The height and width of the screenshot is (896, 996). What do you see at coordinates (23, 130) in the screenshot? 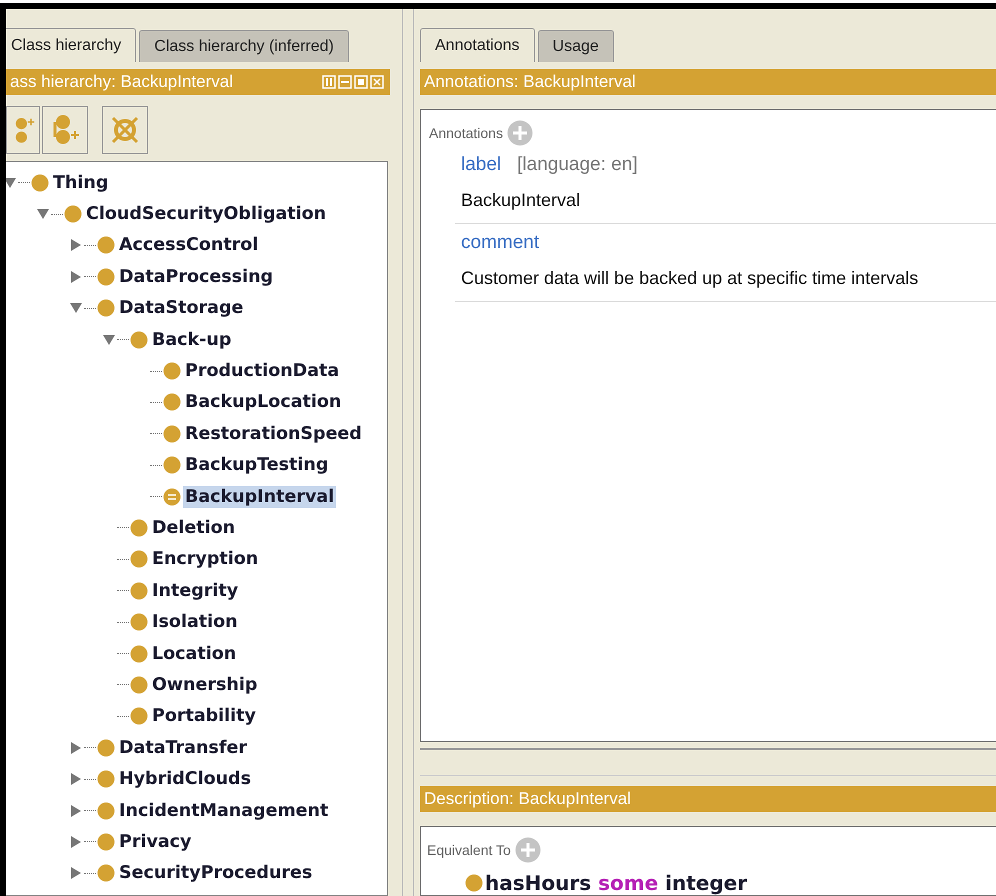
I see `add-subclass-button` at bounding box center [23, 130].